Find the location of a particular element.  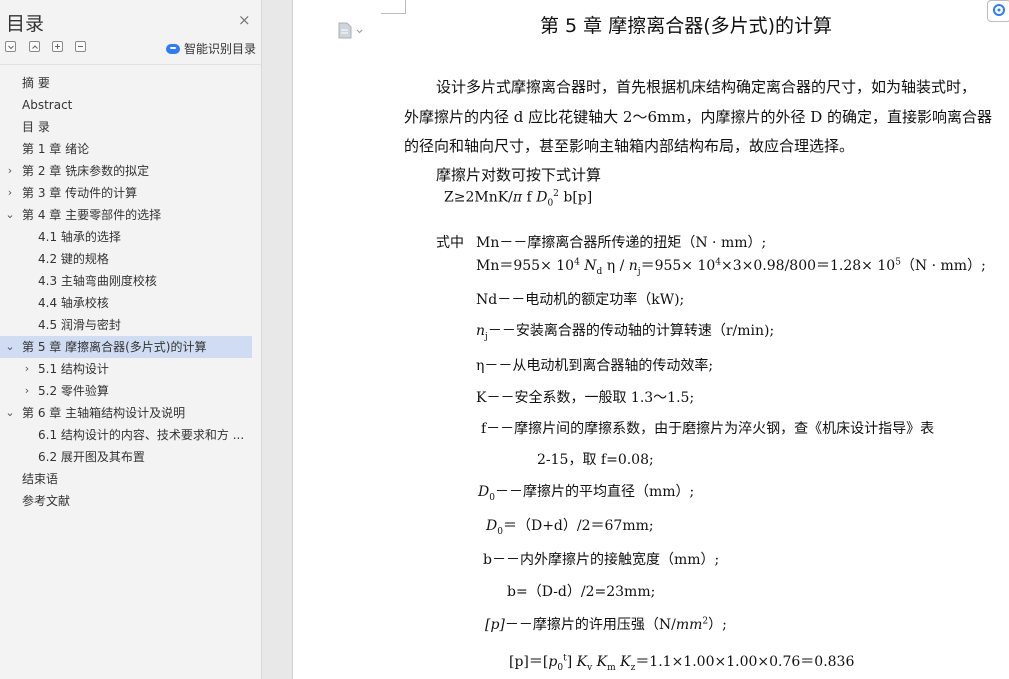

toc-item-label: 5.1 结构设计 is located at coordinates (73, 369).